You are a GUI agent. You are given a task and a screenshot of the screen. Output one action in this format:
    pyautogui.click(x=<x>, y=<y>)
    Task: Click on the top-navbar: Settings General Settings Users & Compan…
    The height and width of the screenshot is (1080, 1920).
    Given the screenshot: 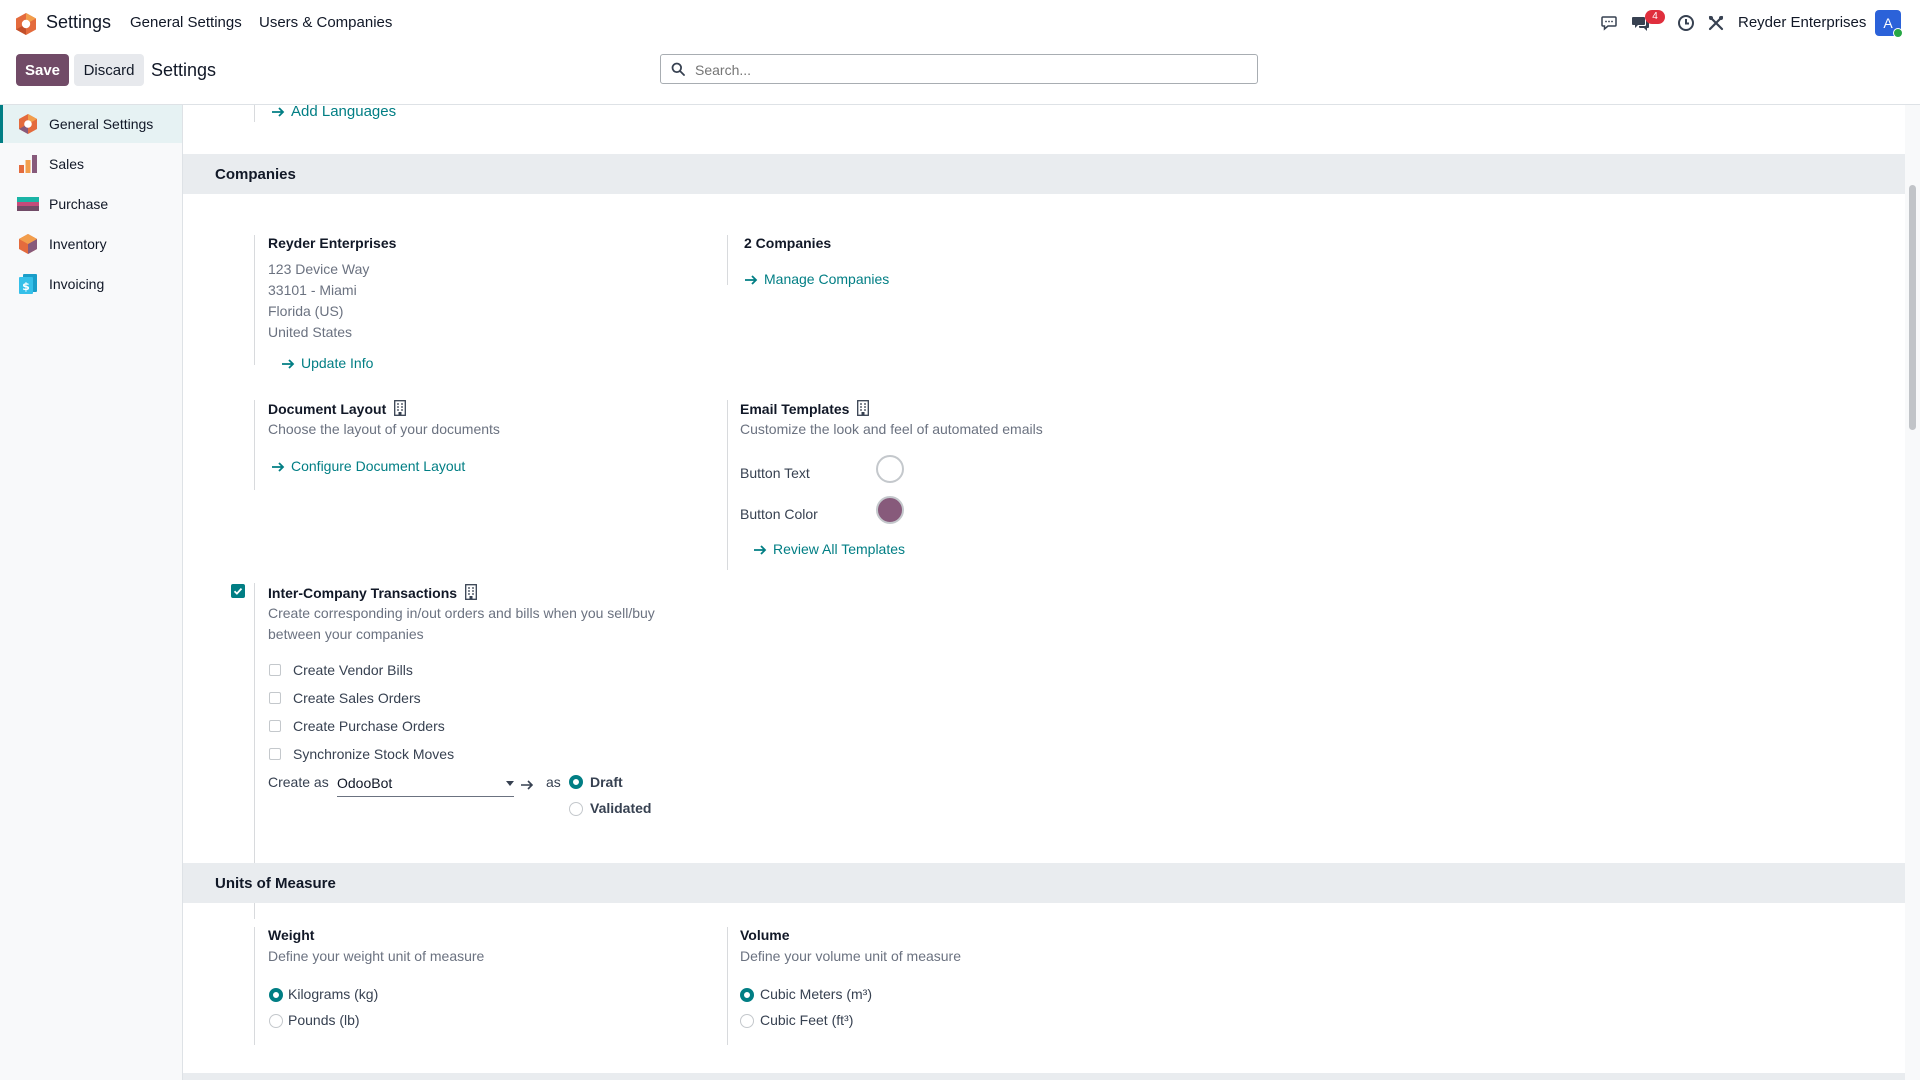 What is the action you would take?
    pyautogui.click(x=960, y=23)
    